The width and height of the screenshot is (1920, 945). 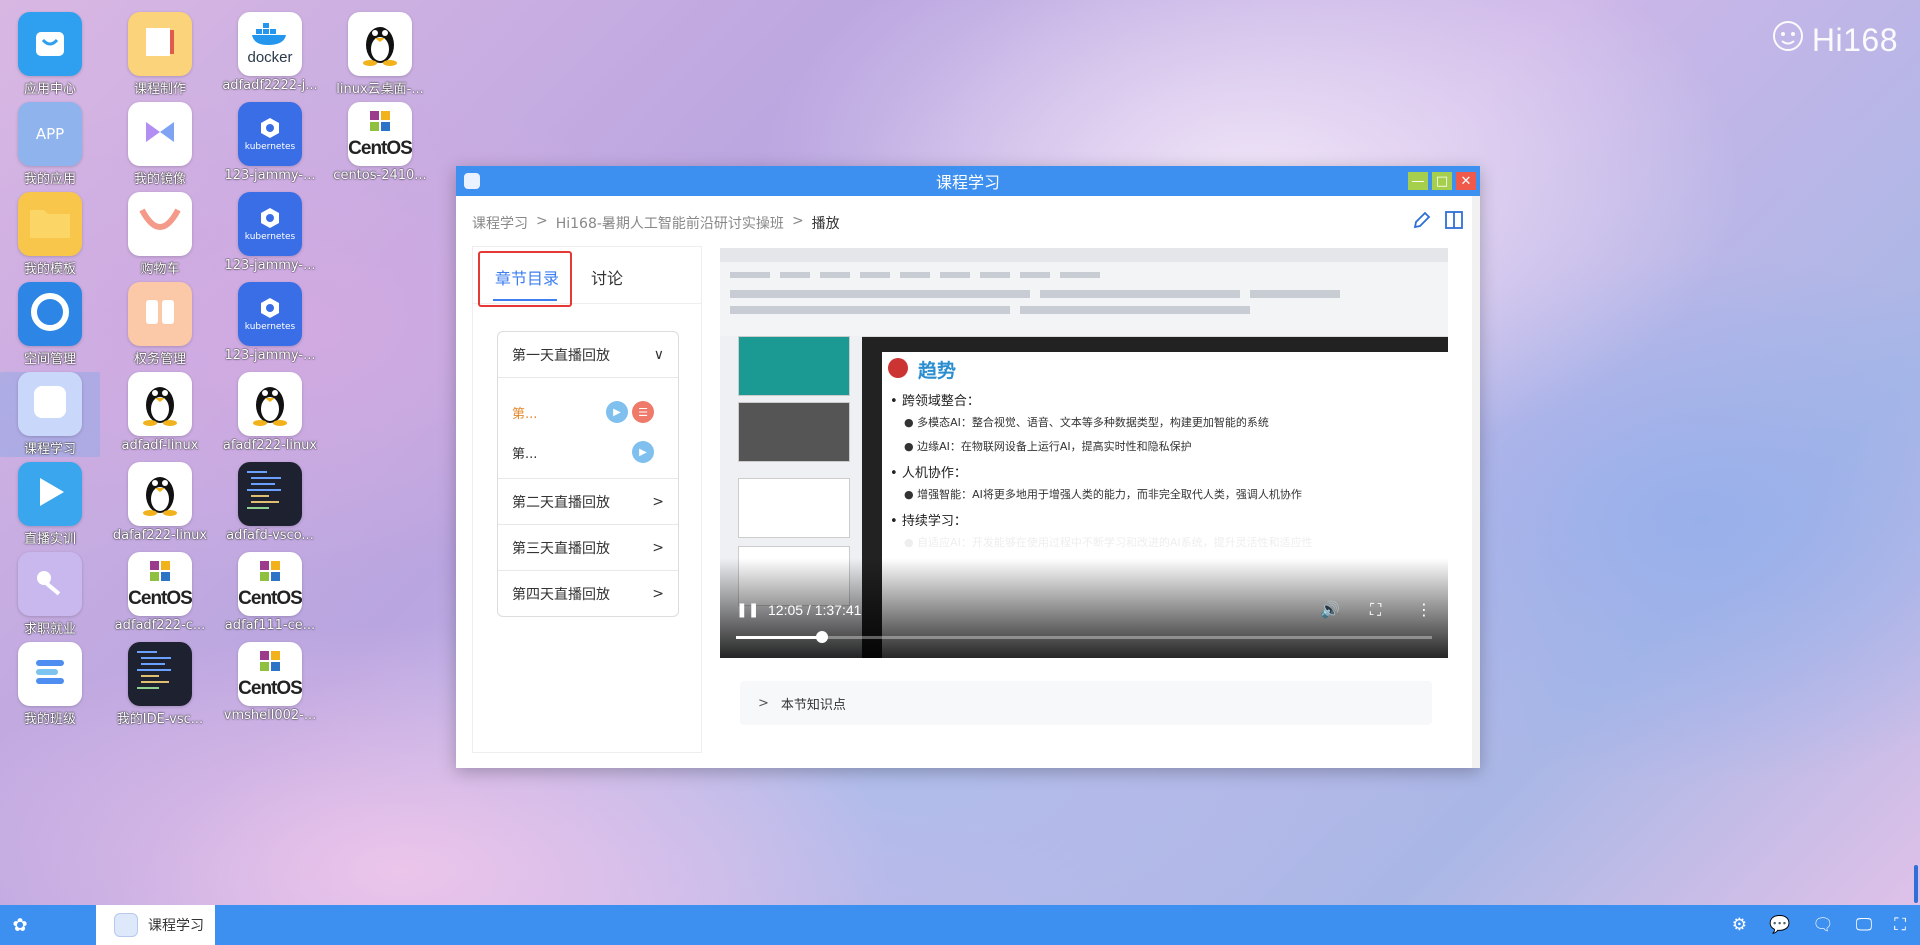 I want to click on chapter-item: 第四天直播回放 >, so click(x=588, y=593).